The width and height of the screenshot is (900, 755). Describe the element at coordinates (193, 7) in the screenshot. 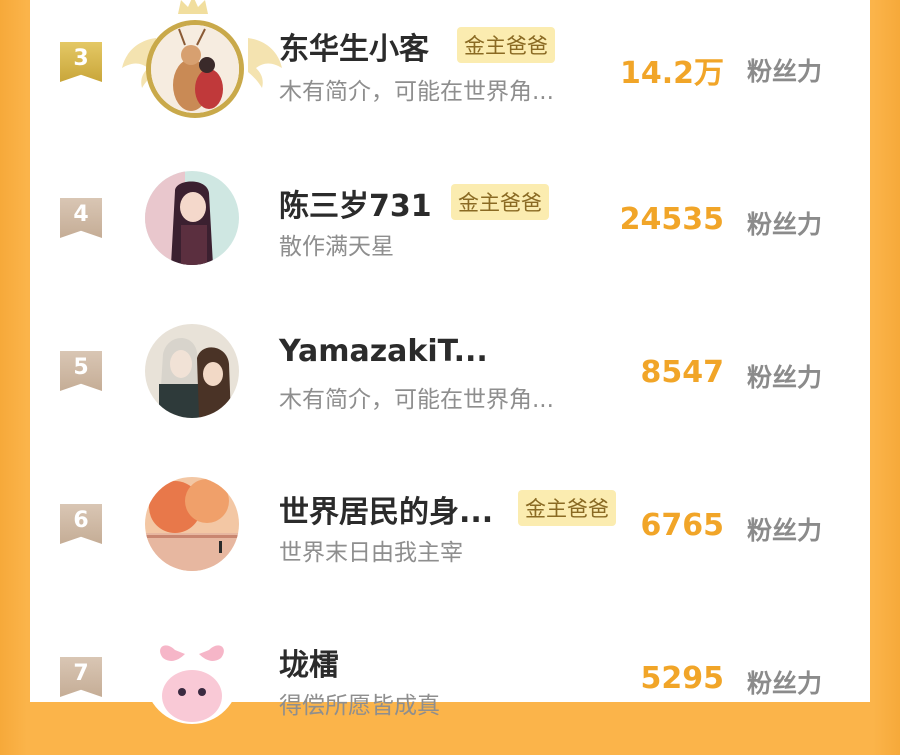

I see `crown-icon` at that location.